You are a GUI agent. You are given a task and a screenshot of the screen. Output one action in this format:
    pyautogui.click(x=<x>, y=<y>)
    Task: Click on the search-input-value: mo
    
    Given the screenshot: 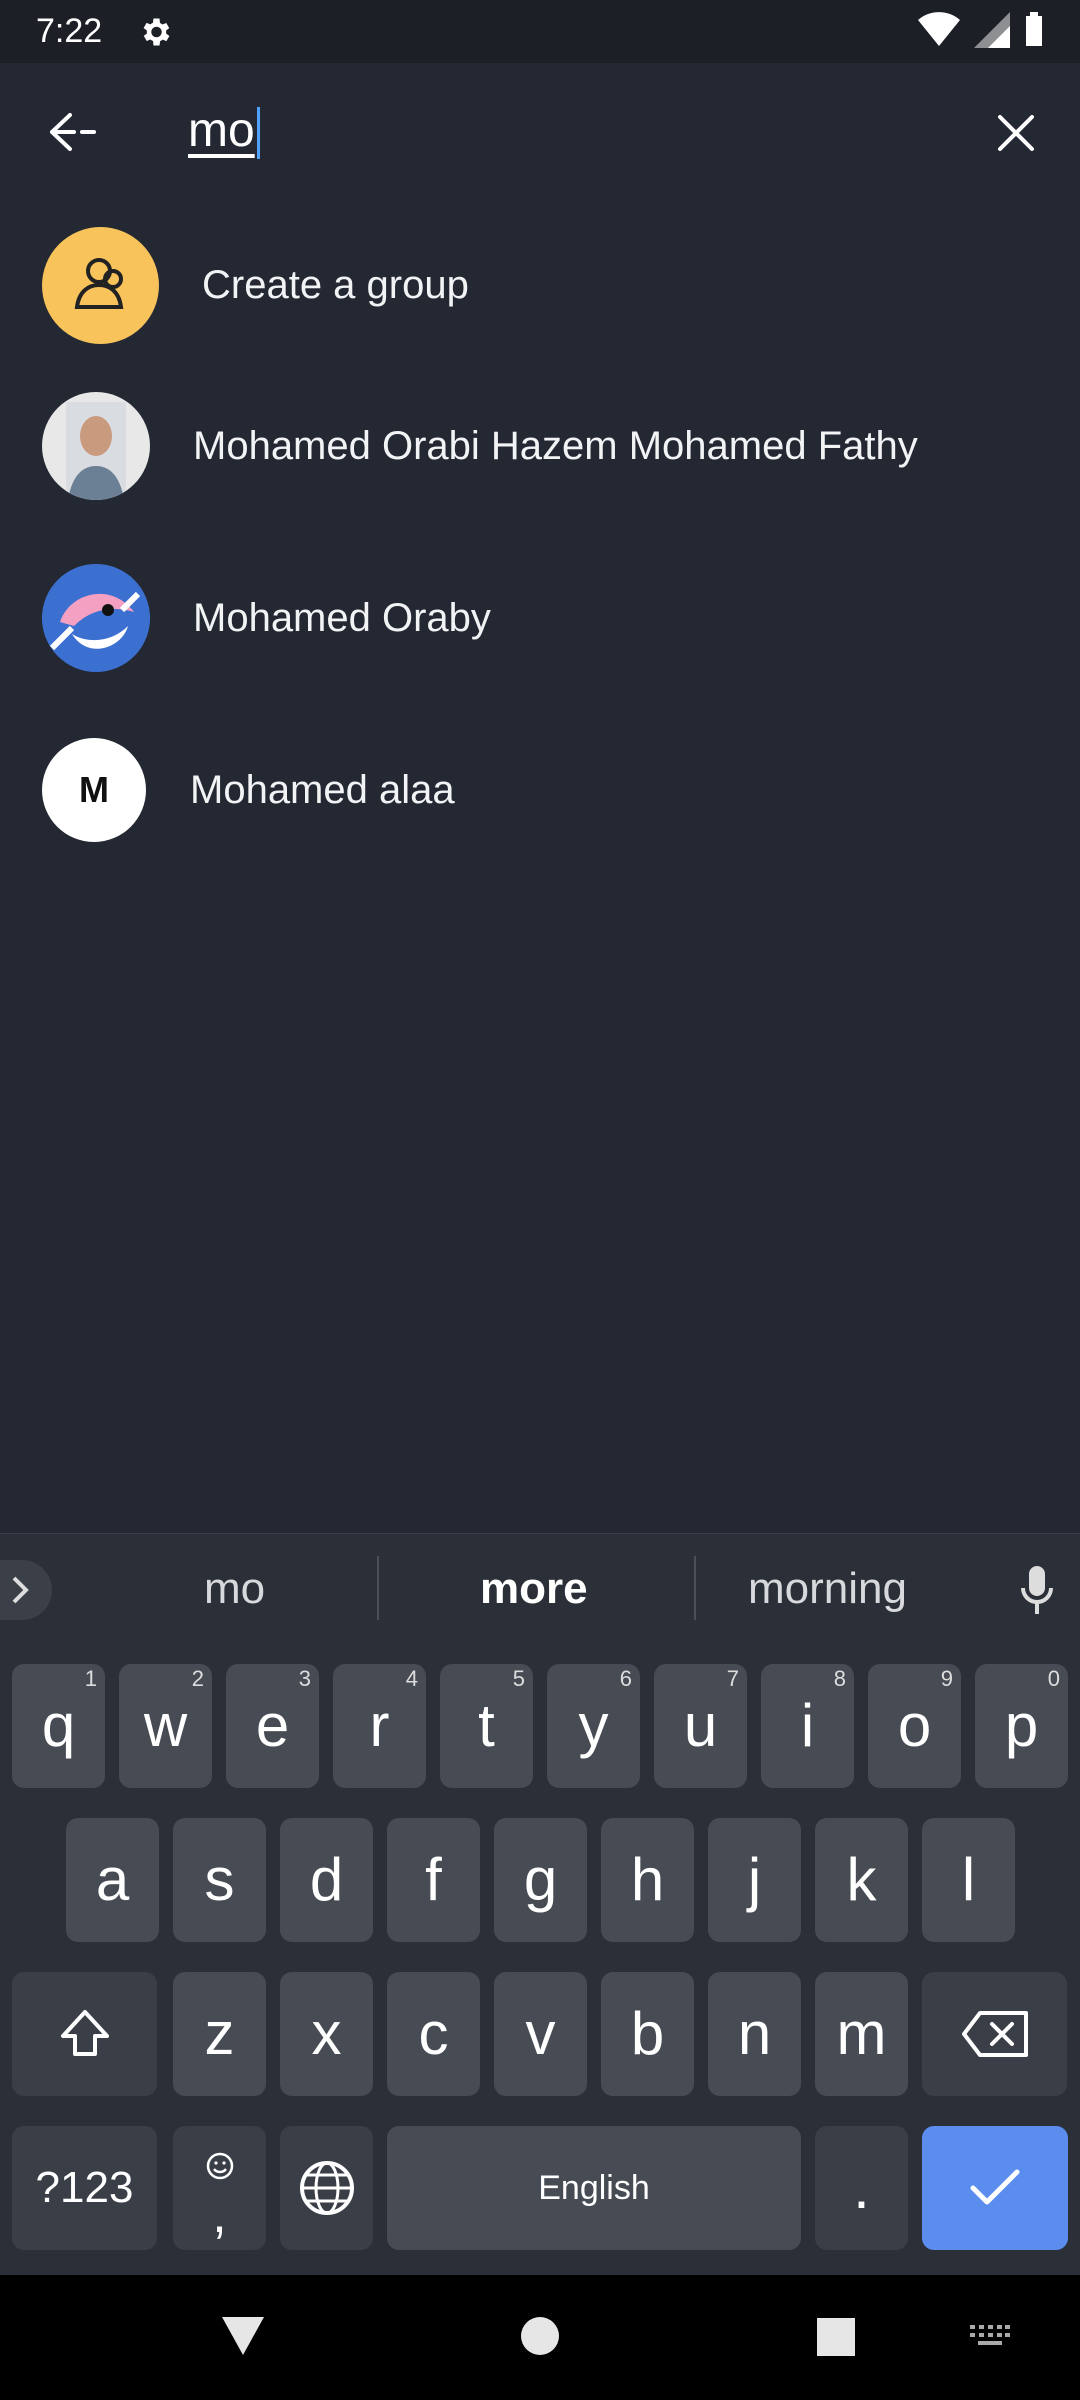 What is the action you would take?
    pyautogui.click(x=221, y=130)
    